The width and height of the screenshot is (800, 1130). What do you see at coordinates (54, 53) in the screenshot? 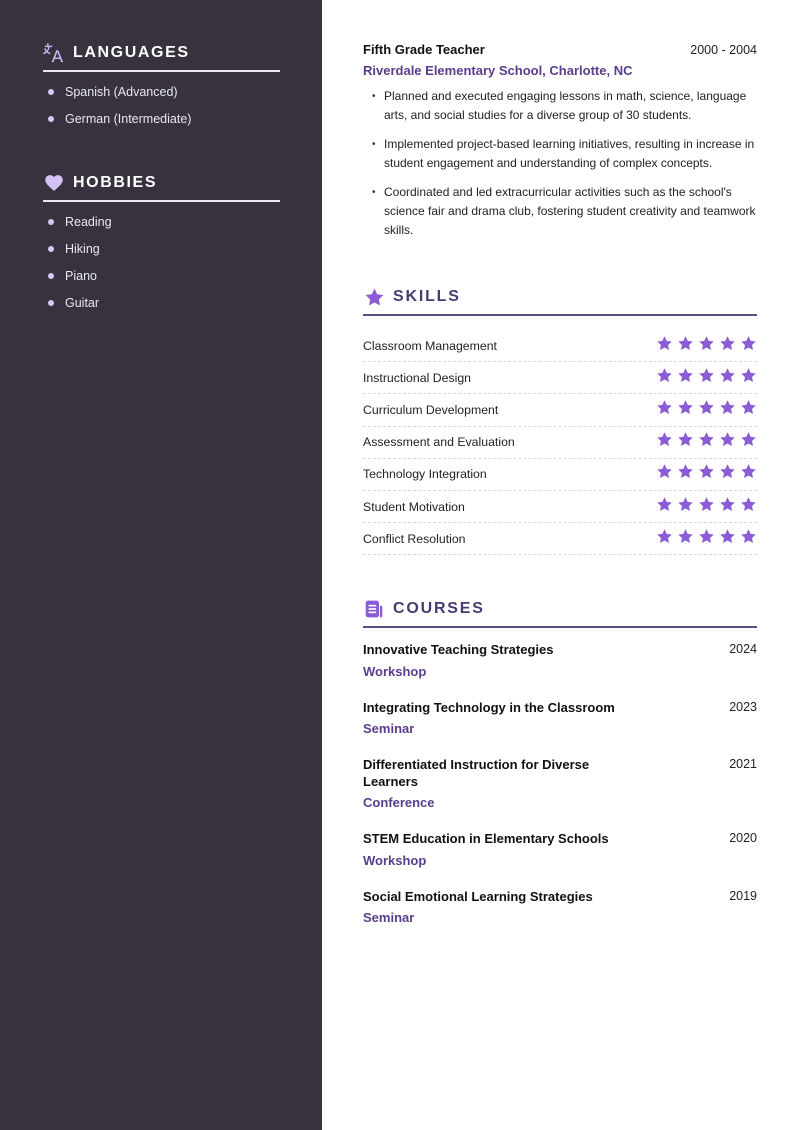
I see `translate-icon` at bounding box center [54, 53].